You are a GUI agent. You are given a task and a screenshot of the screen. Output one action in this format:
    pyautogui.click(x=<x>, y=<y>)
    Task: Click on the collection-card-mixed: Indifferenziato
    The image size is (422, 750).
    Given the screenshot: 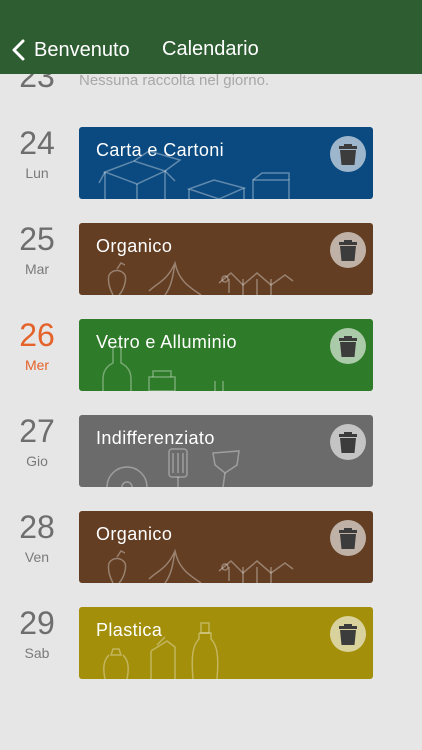 What is the action you would take?
    pyautogui.click(x=226, y=451)
    